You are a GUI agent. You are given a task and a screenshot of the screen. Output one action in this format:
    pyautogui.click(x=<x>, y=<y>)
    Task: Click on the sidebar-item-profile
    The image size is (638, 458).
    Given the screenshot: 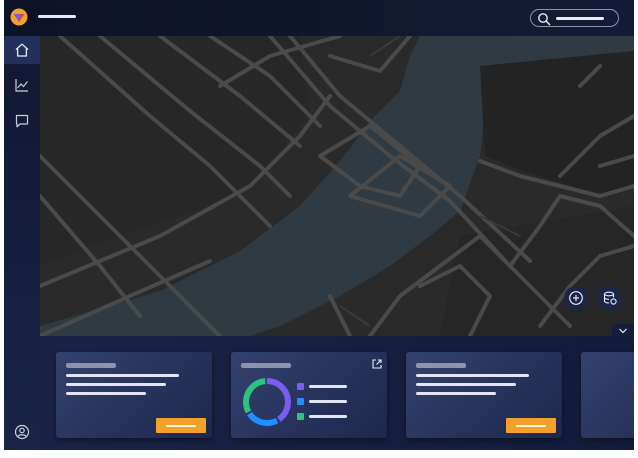 What is the action you would take?
    pyautogui.click(x=22, y=432)
    